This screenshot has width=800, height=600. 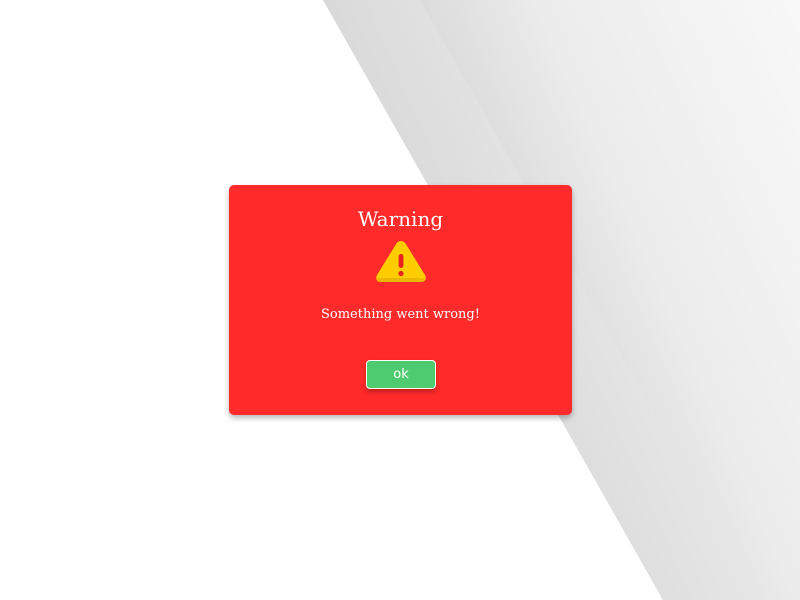 I want to click on ok-button: ok, so click(x=401, y=374).